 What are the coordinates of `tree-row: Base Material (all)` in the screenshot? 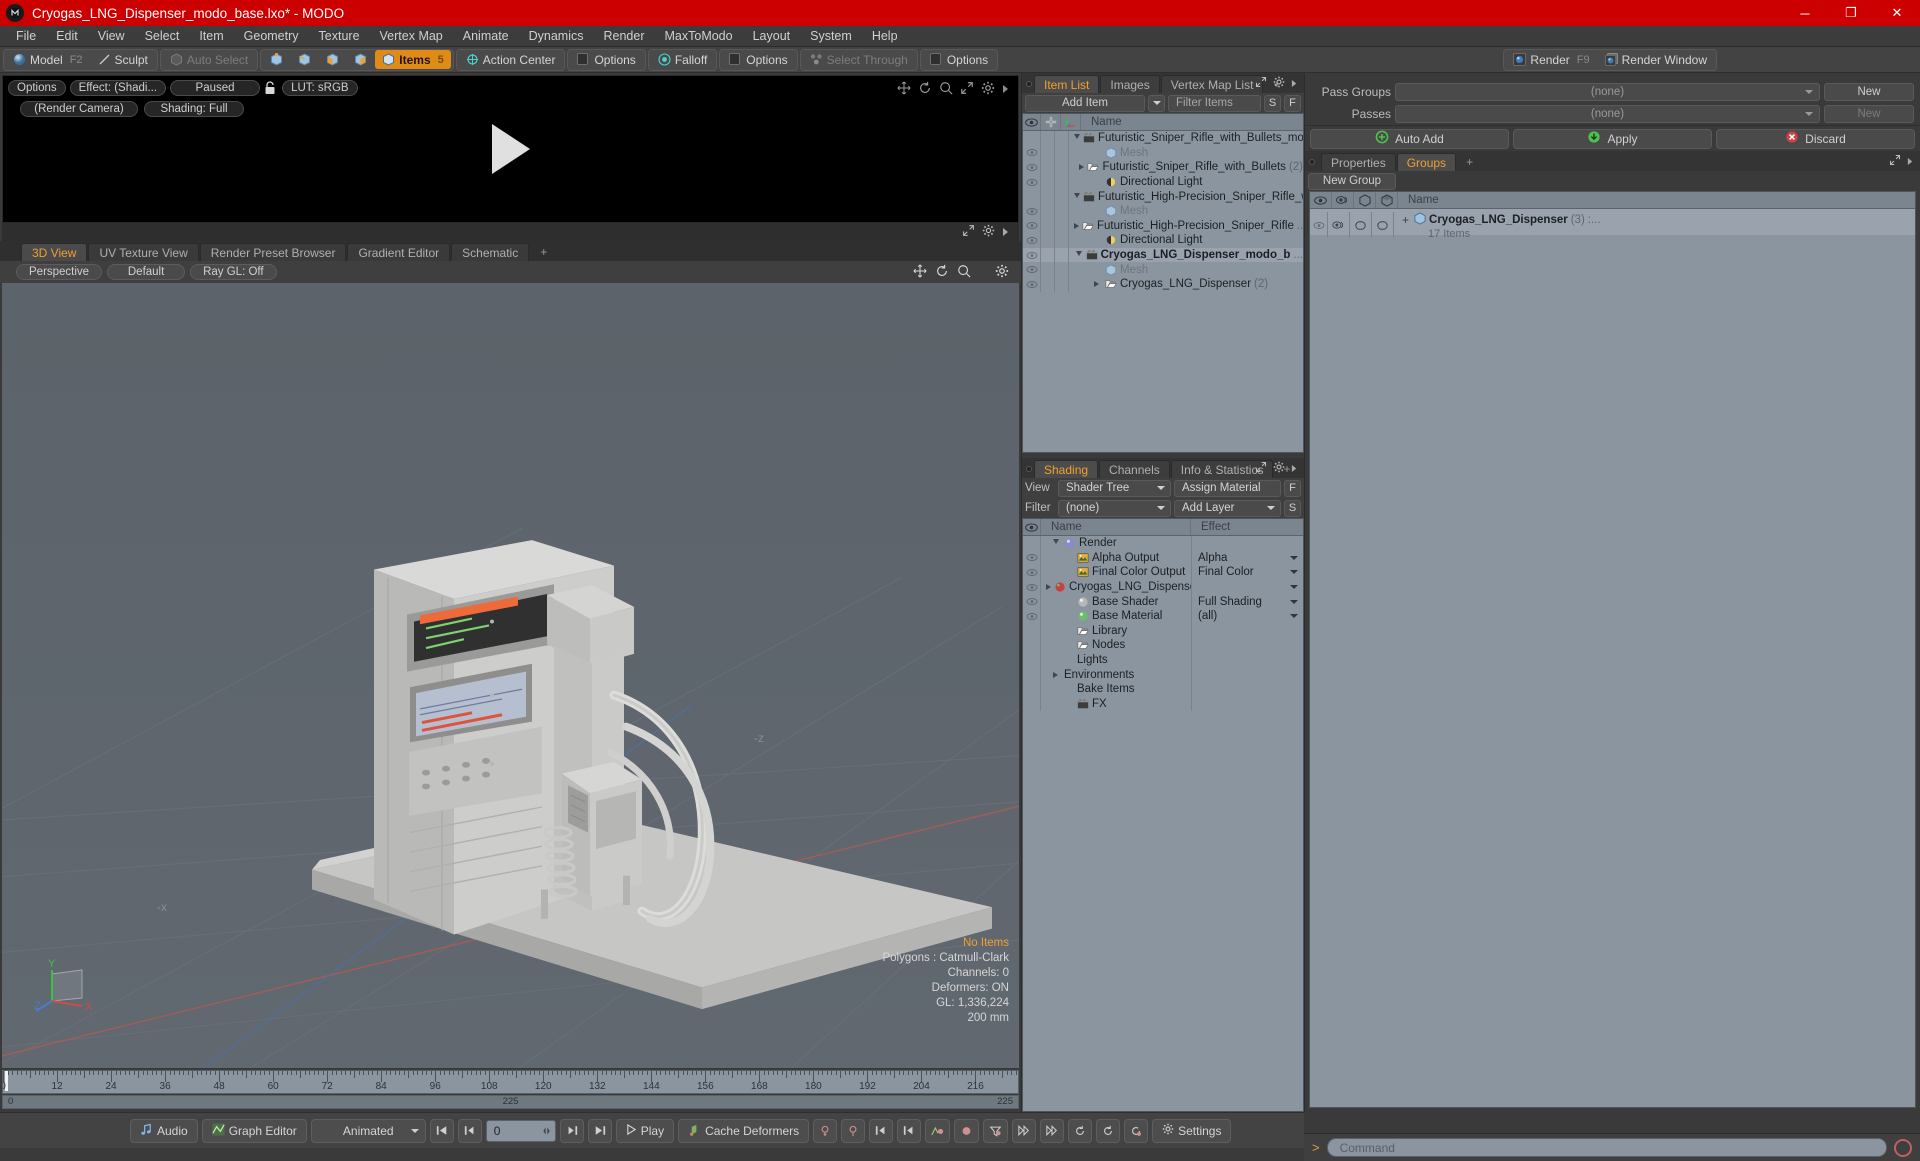 It's located at (1163, 616).